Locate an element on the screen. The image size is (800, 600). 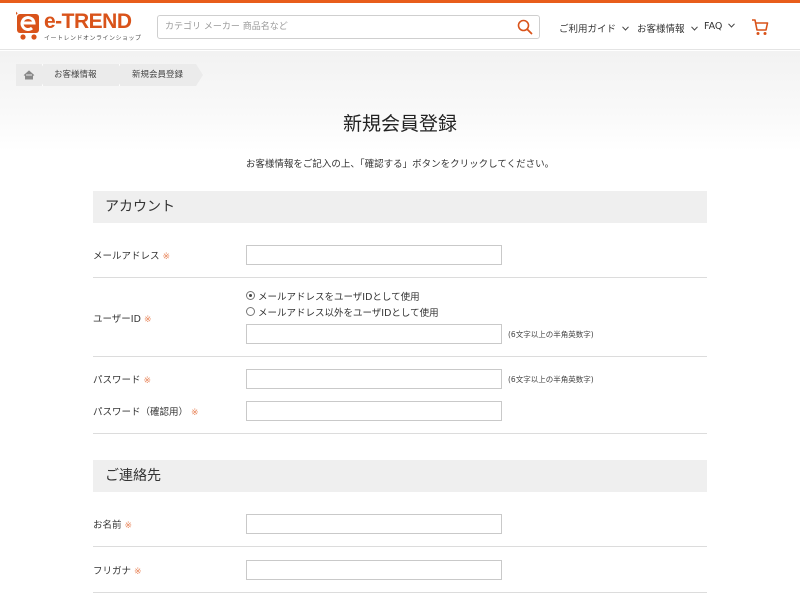
password-confirm-field is located at coordinates (374, 411).